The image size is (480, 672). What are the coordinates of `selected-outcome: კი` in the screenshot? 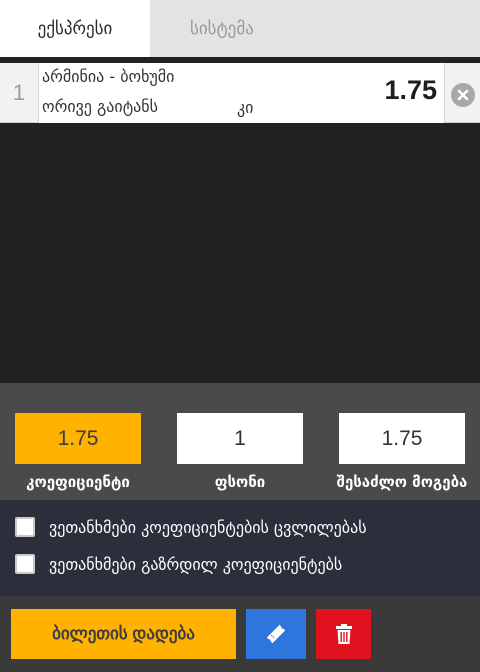 It's located at (245, 107).